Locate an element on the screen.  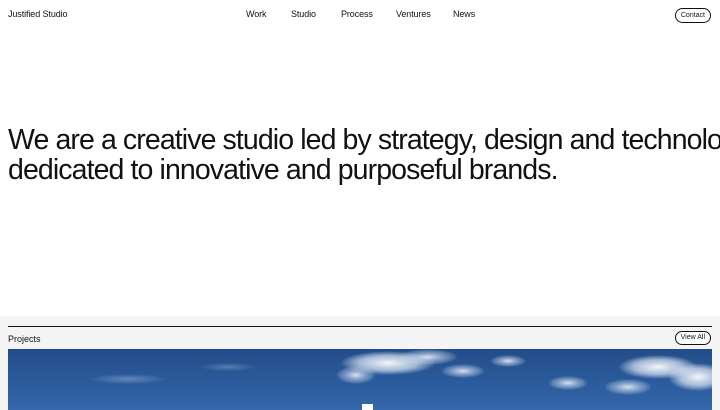
project-hero-image is located at coordinates (360, 379).